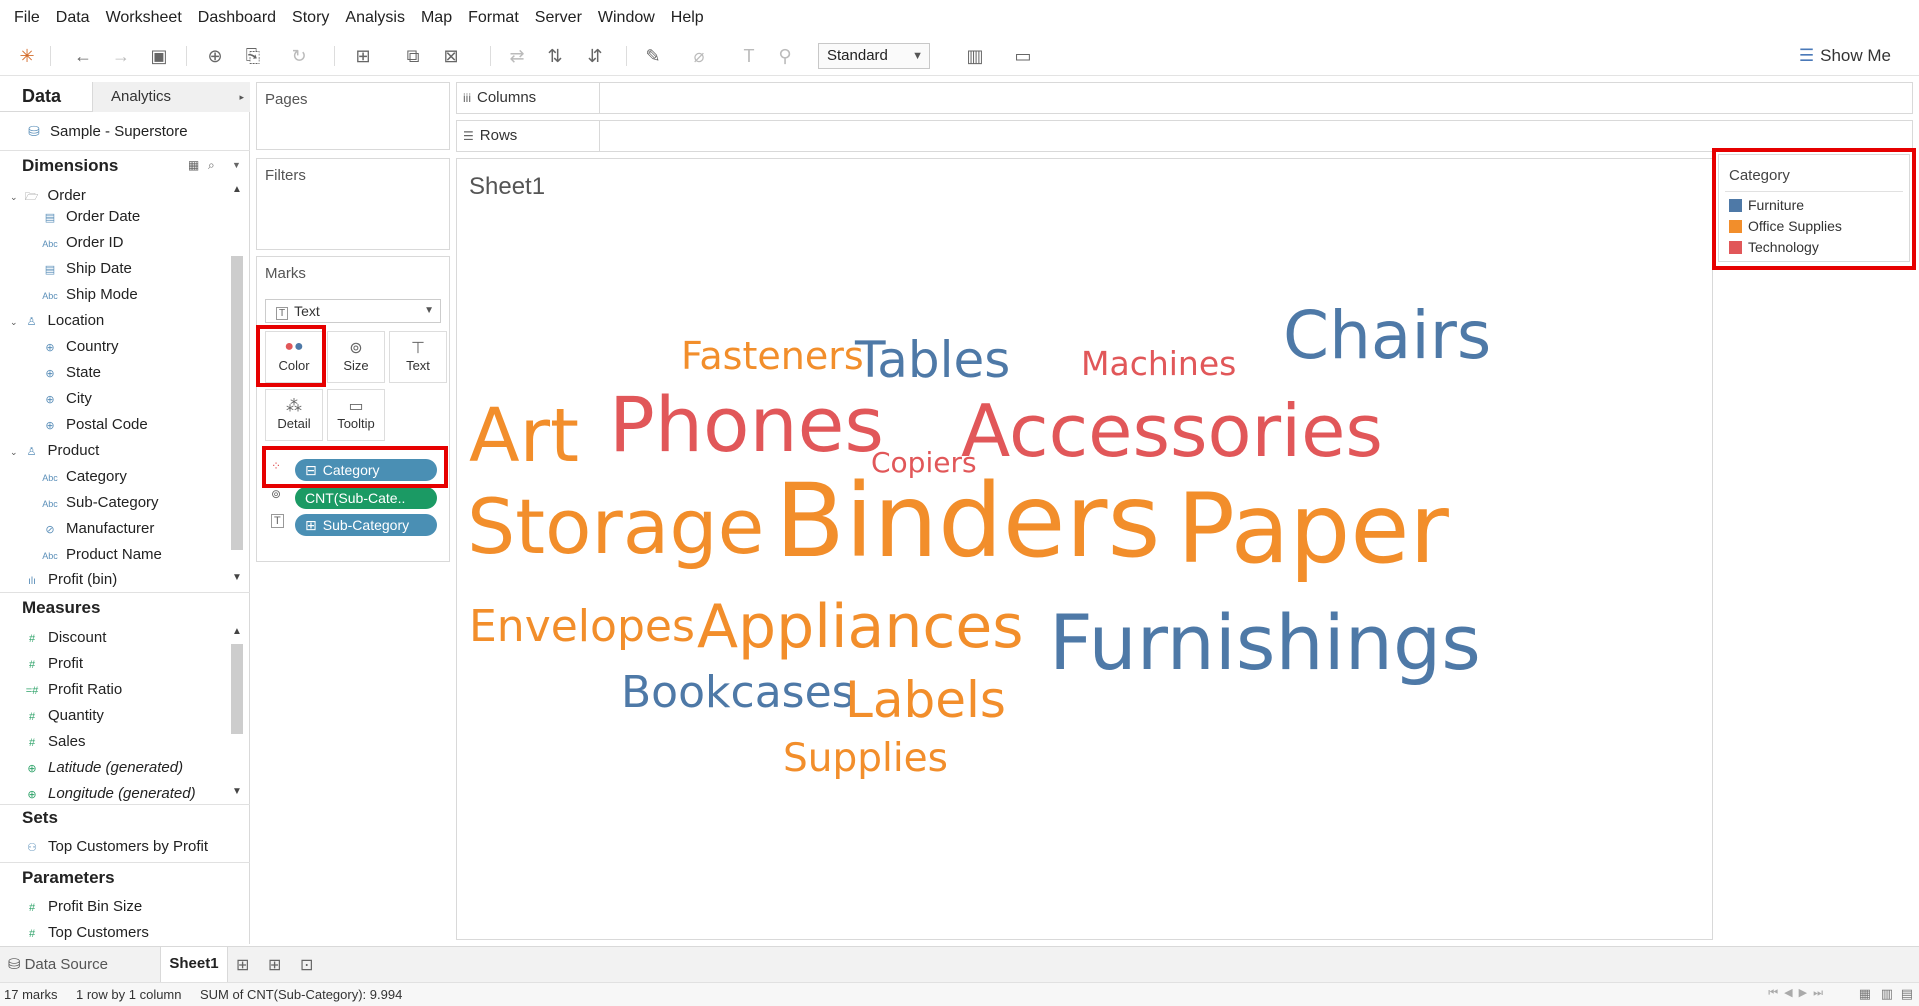  I want to click on field-sales: # Sales, so click(55, 742).